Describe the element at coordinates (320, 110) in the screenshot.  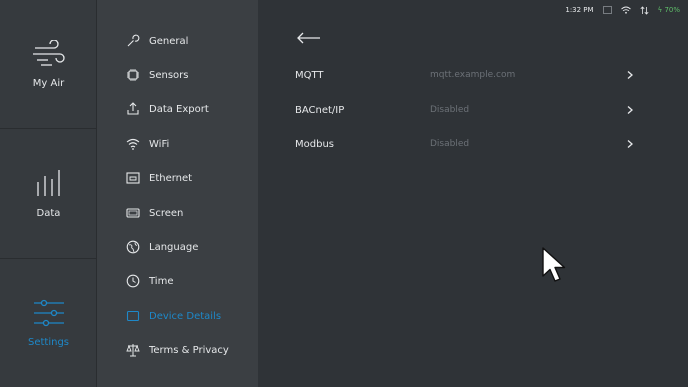
I see `row-label: BACnet/IP` at that location.